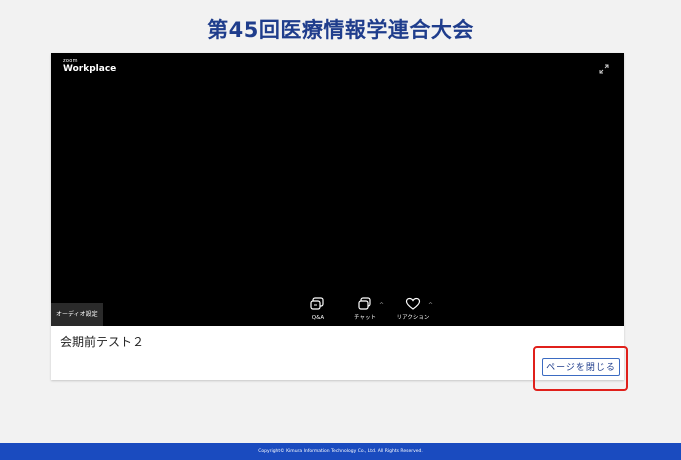 Image resolution: width=681 pixels, height=460 pixels. I want to click on audio-settings-button: オーディオ設定, so click(77, 314).